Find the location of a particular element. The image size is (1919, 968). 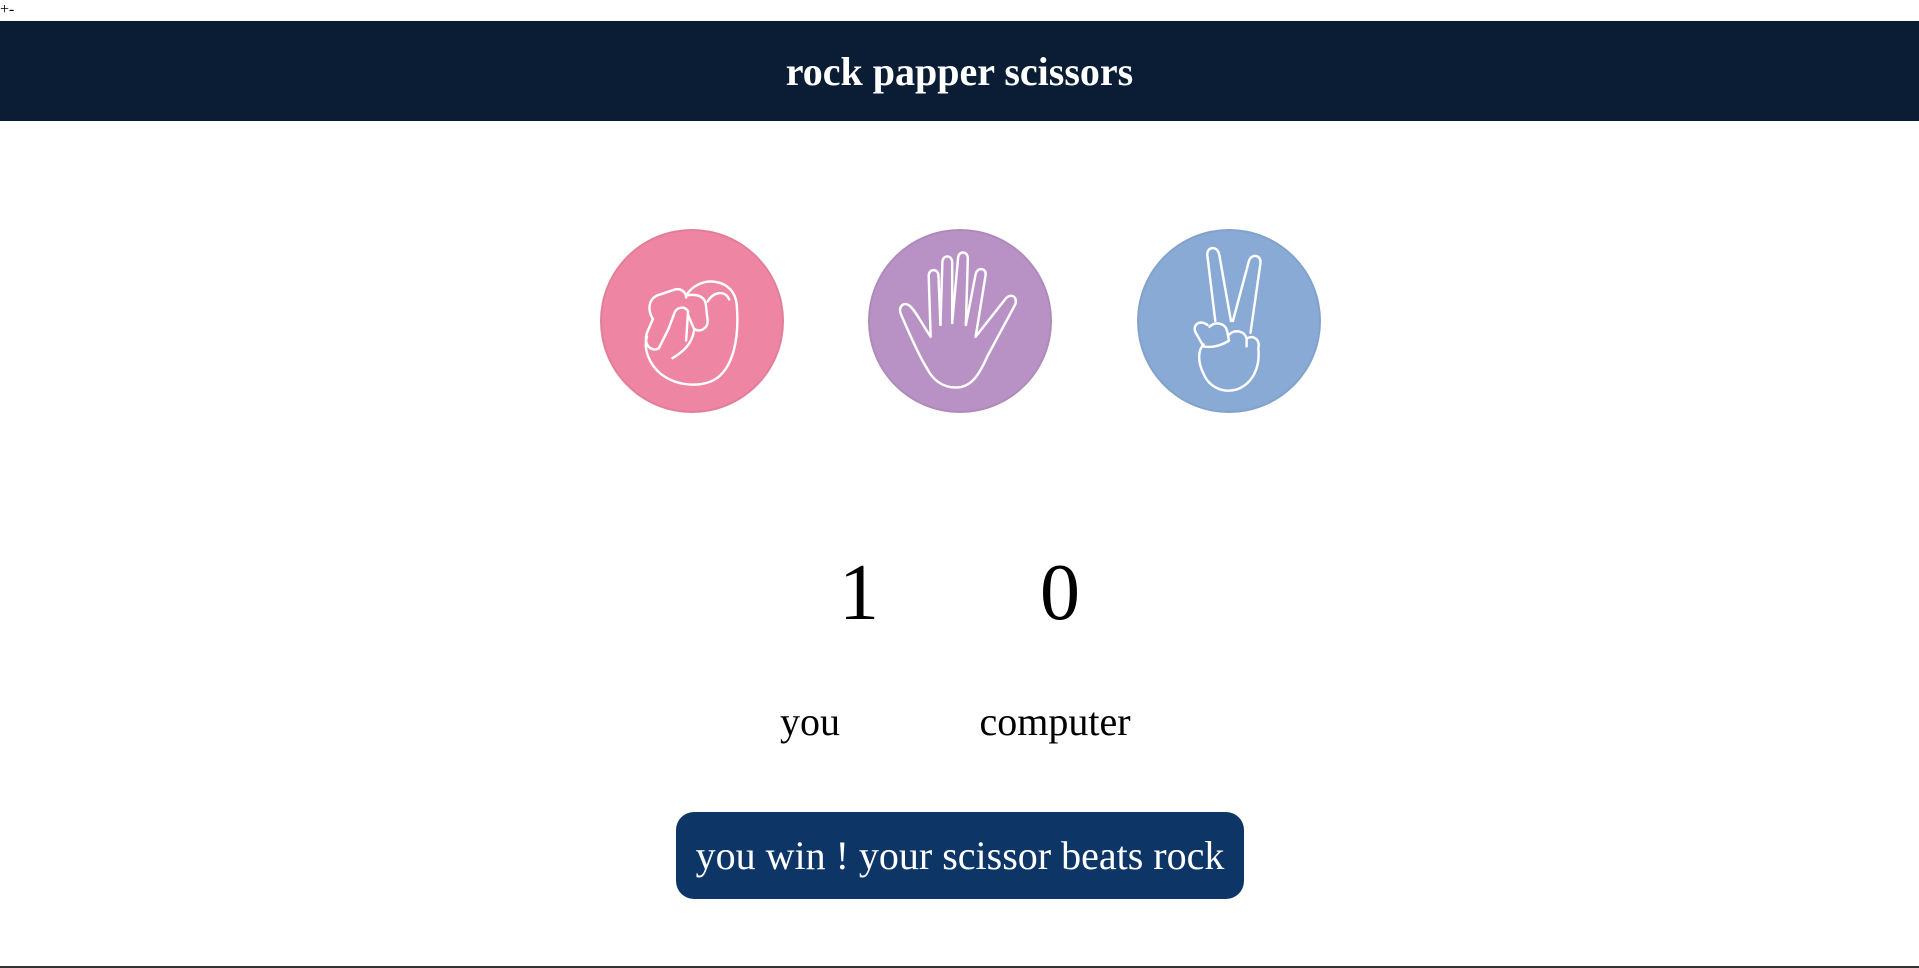

corner-text: +- is located at coordinates (7, 9).